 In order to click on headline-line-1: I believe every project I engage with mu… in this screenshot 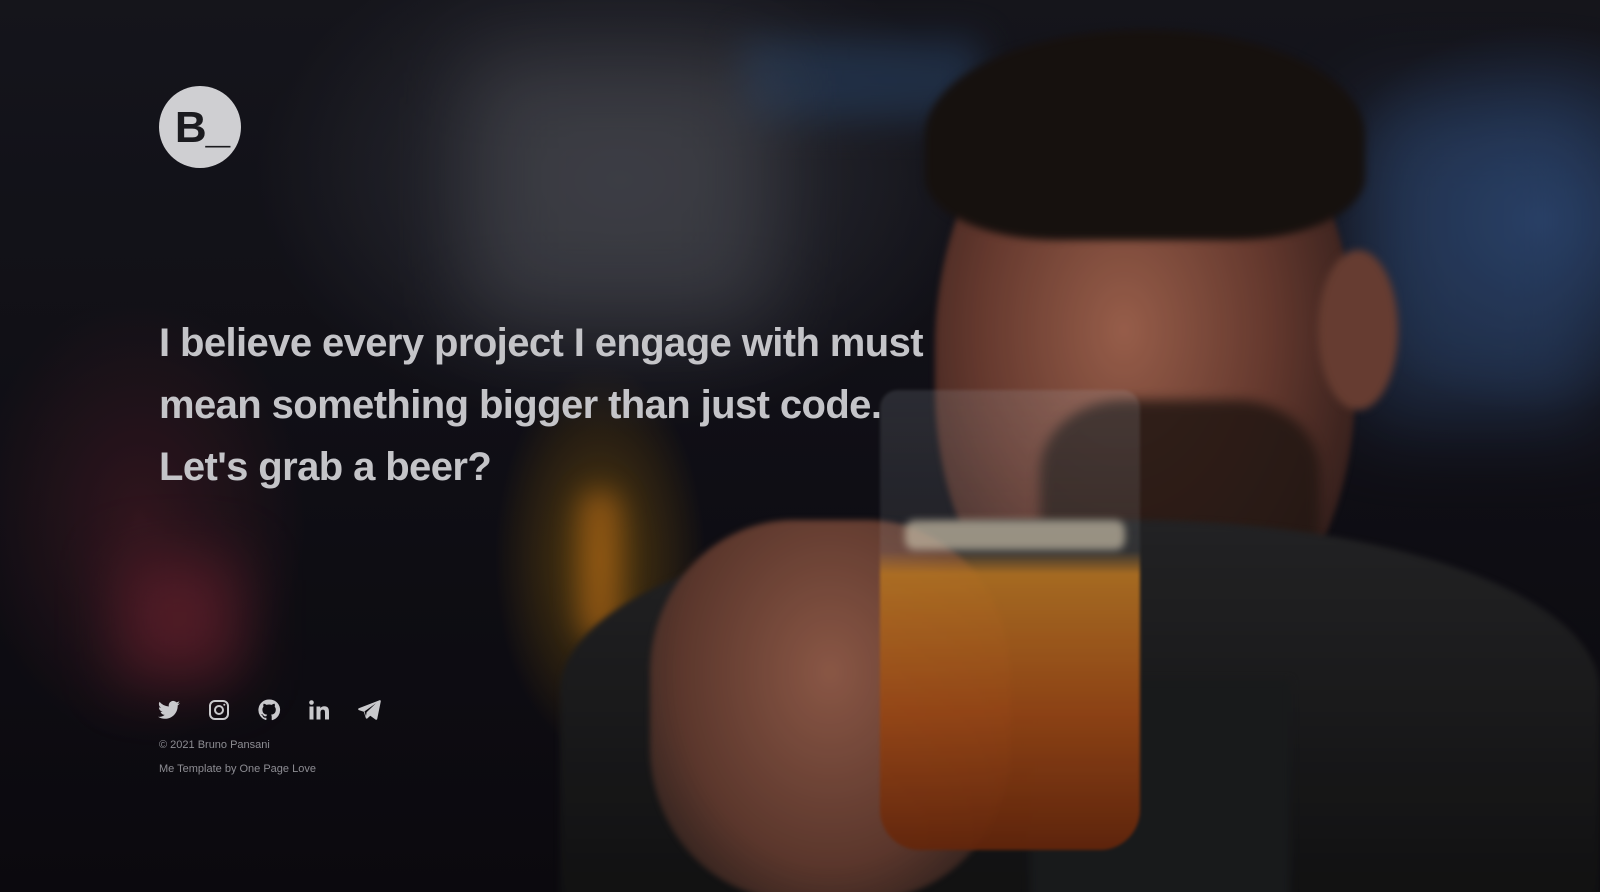, I will do `click(541, 343)`.